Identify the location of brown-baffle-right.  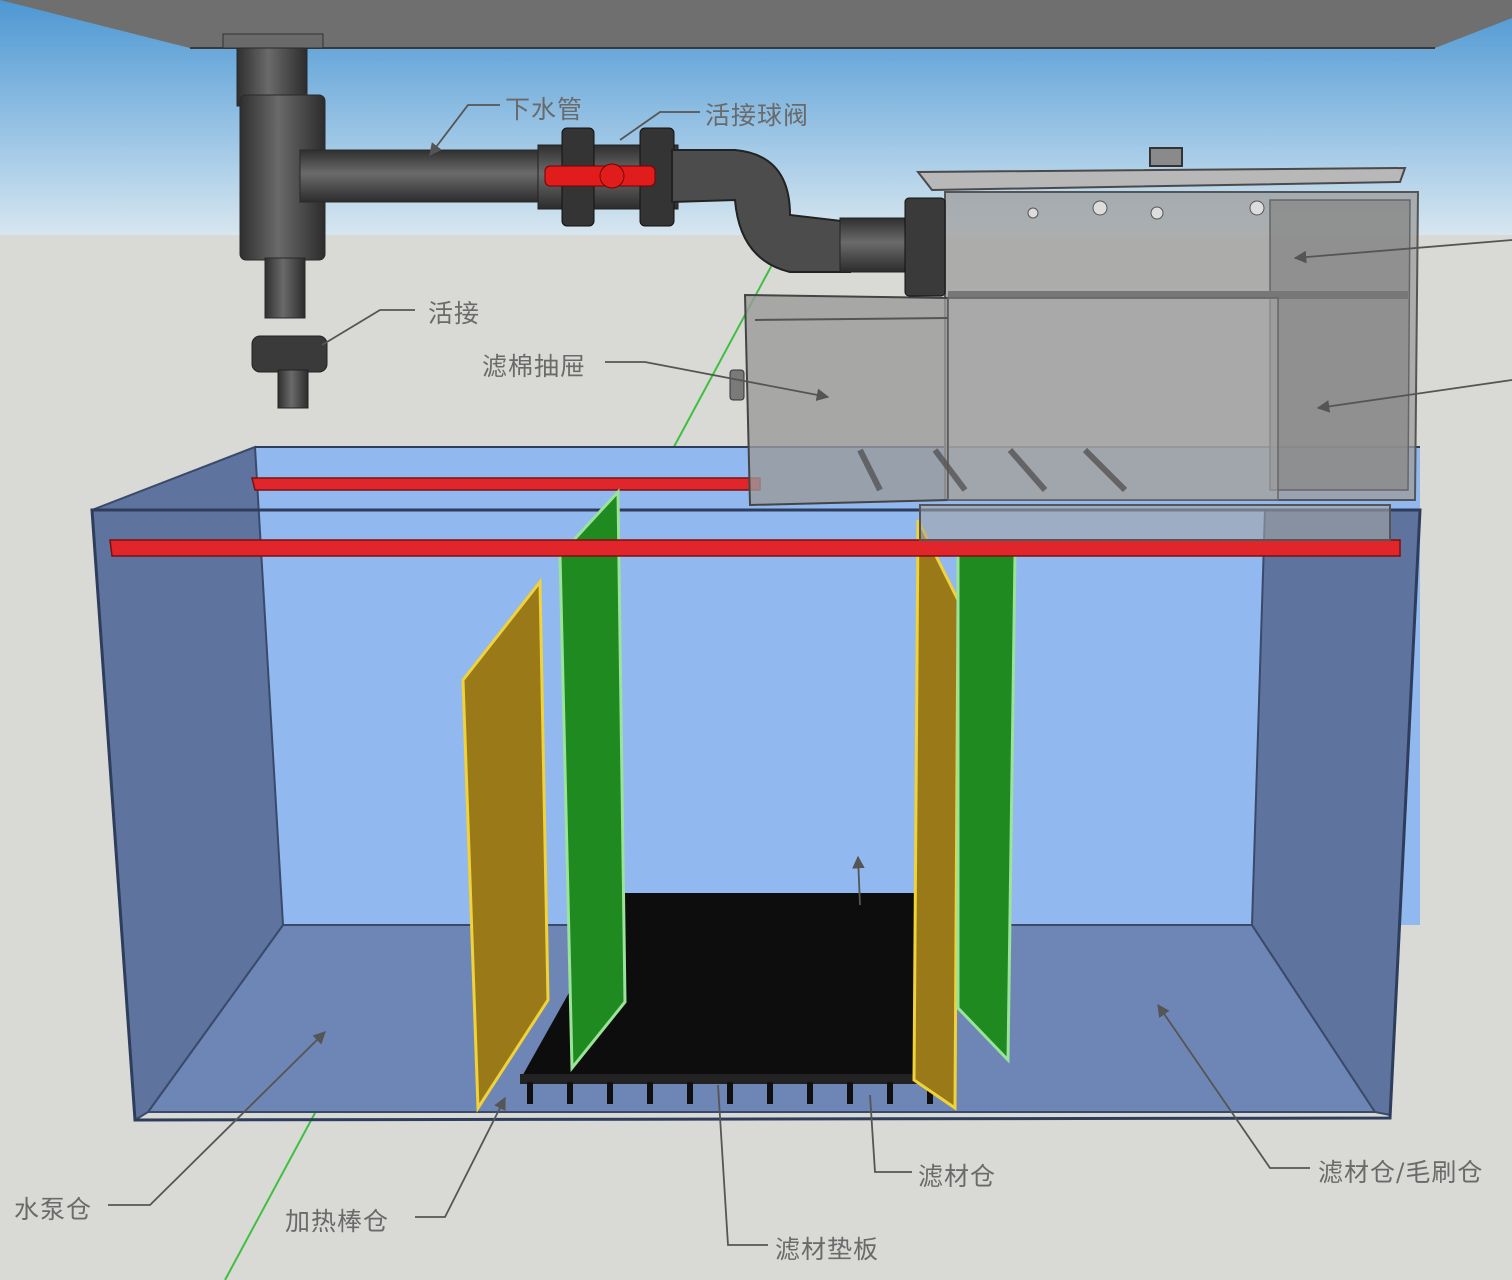
(936, 815).